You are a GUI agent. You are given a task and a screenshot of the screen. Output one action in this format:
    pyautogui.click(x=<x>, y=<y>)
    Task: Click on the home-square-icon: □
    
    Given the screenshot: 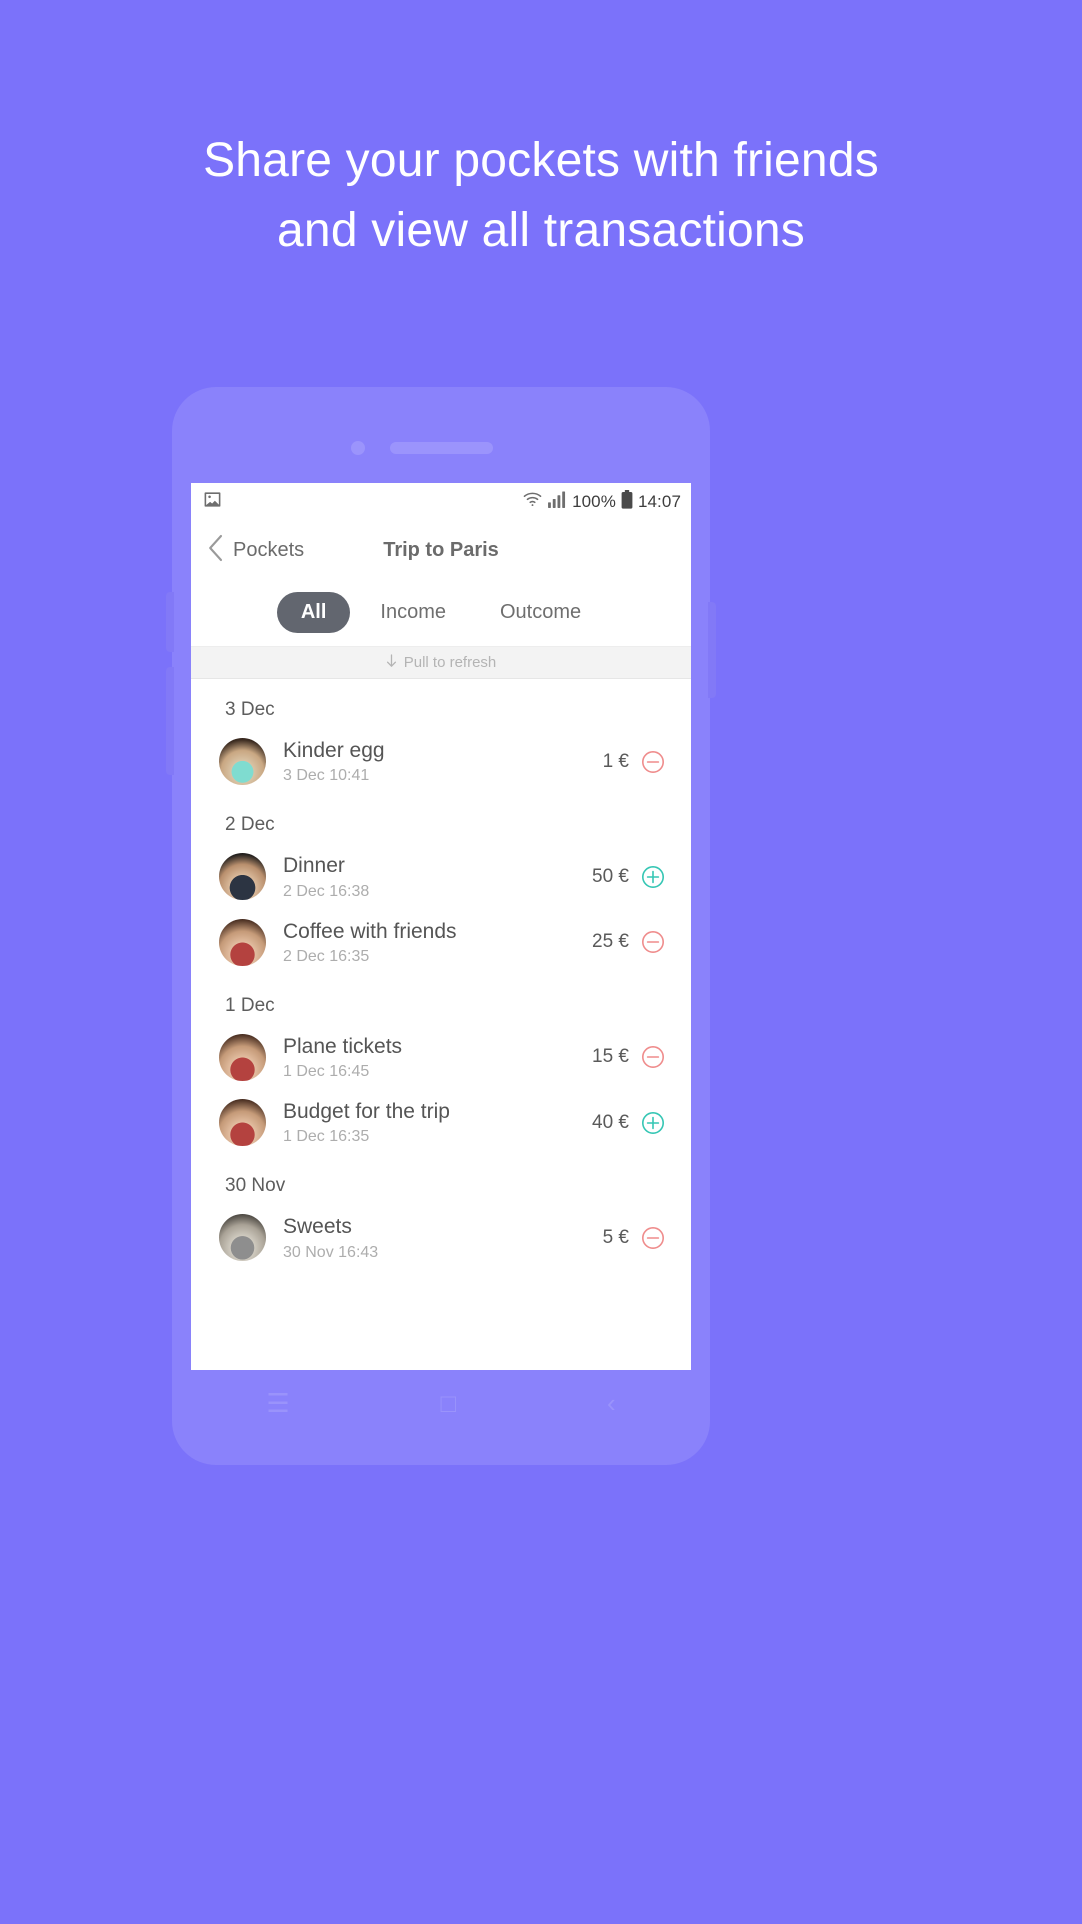 What is the action you would take?
    pyautogui.click(x=448, y=1403)
    